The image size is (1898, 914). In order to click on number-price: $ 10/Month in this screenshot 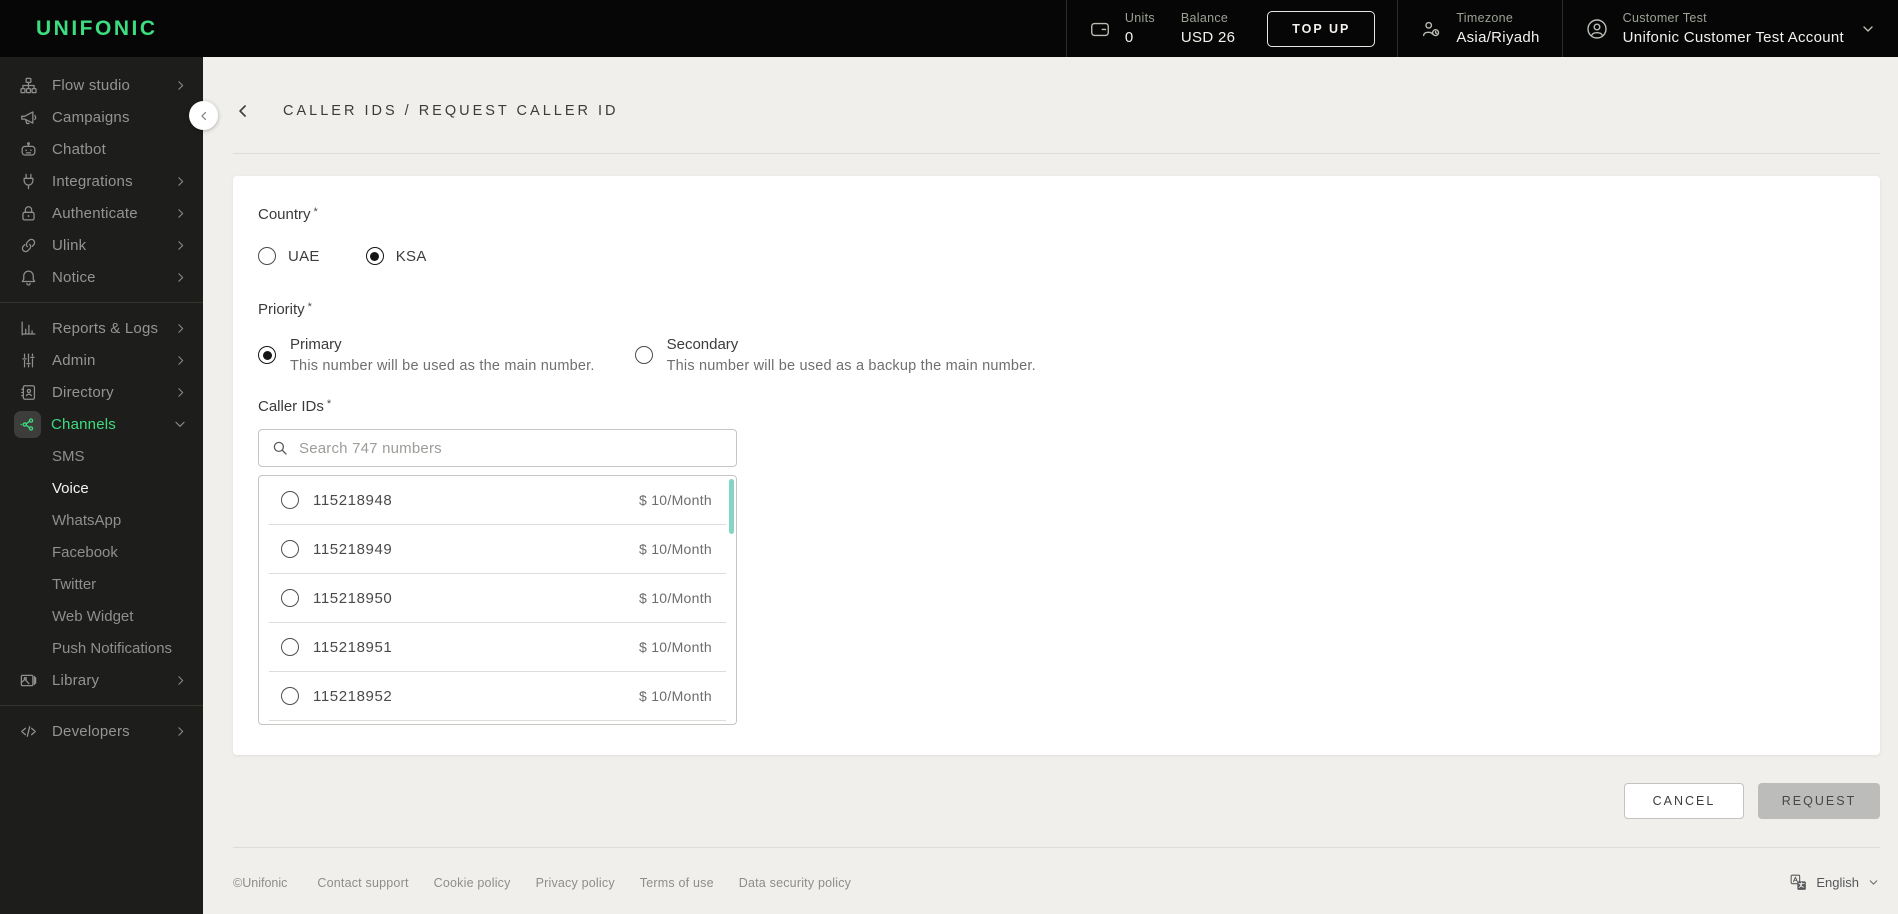, I will do `click(675, 598)`.